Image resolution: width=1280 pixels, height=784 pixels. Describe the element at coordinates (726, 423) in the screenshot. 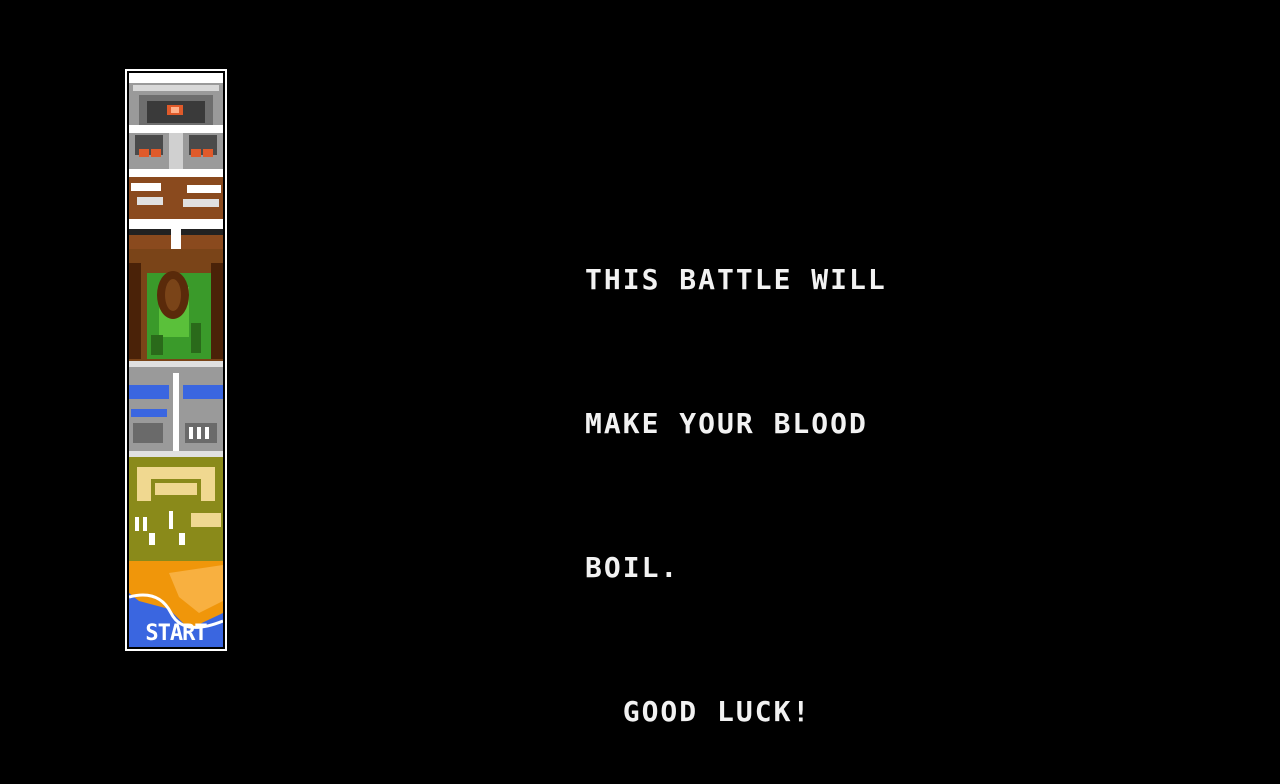

I see `briefing-line-2: MAKE YOUR BLOOD` at that location.